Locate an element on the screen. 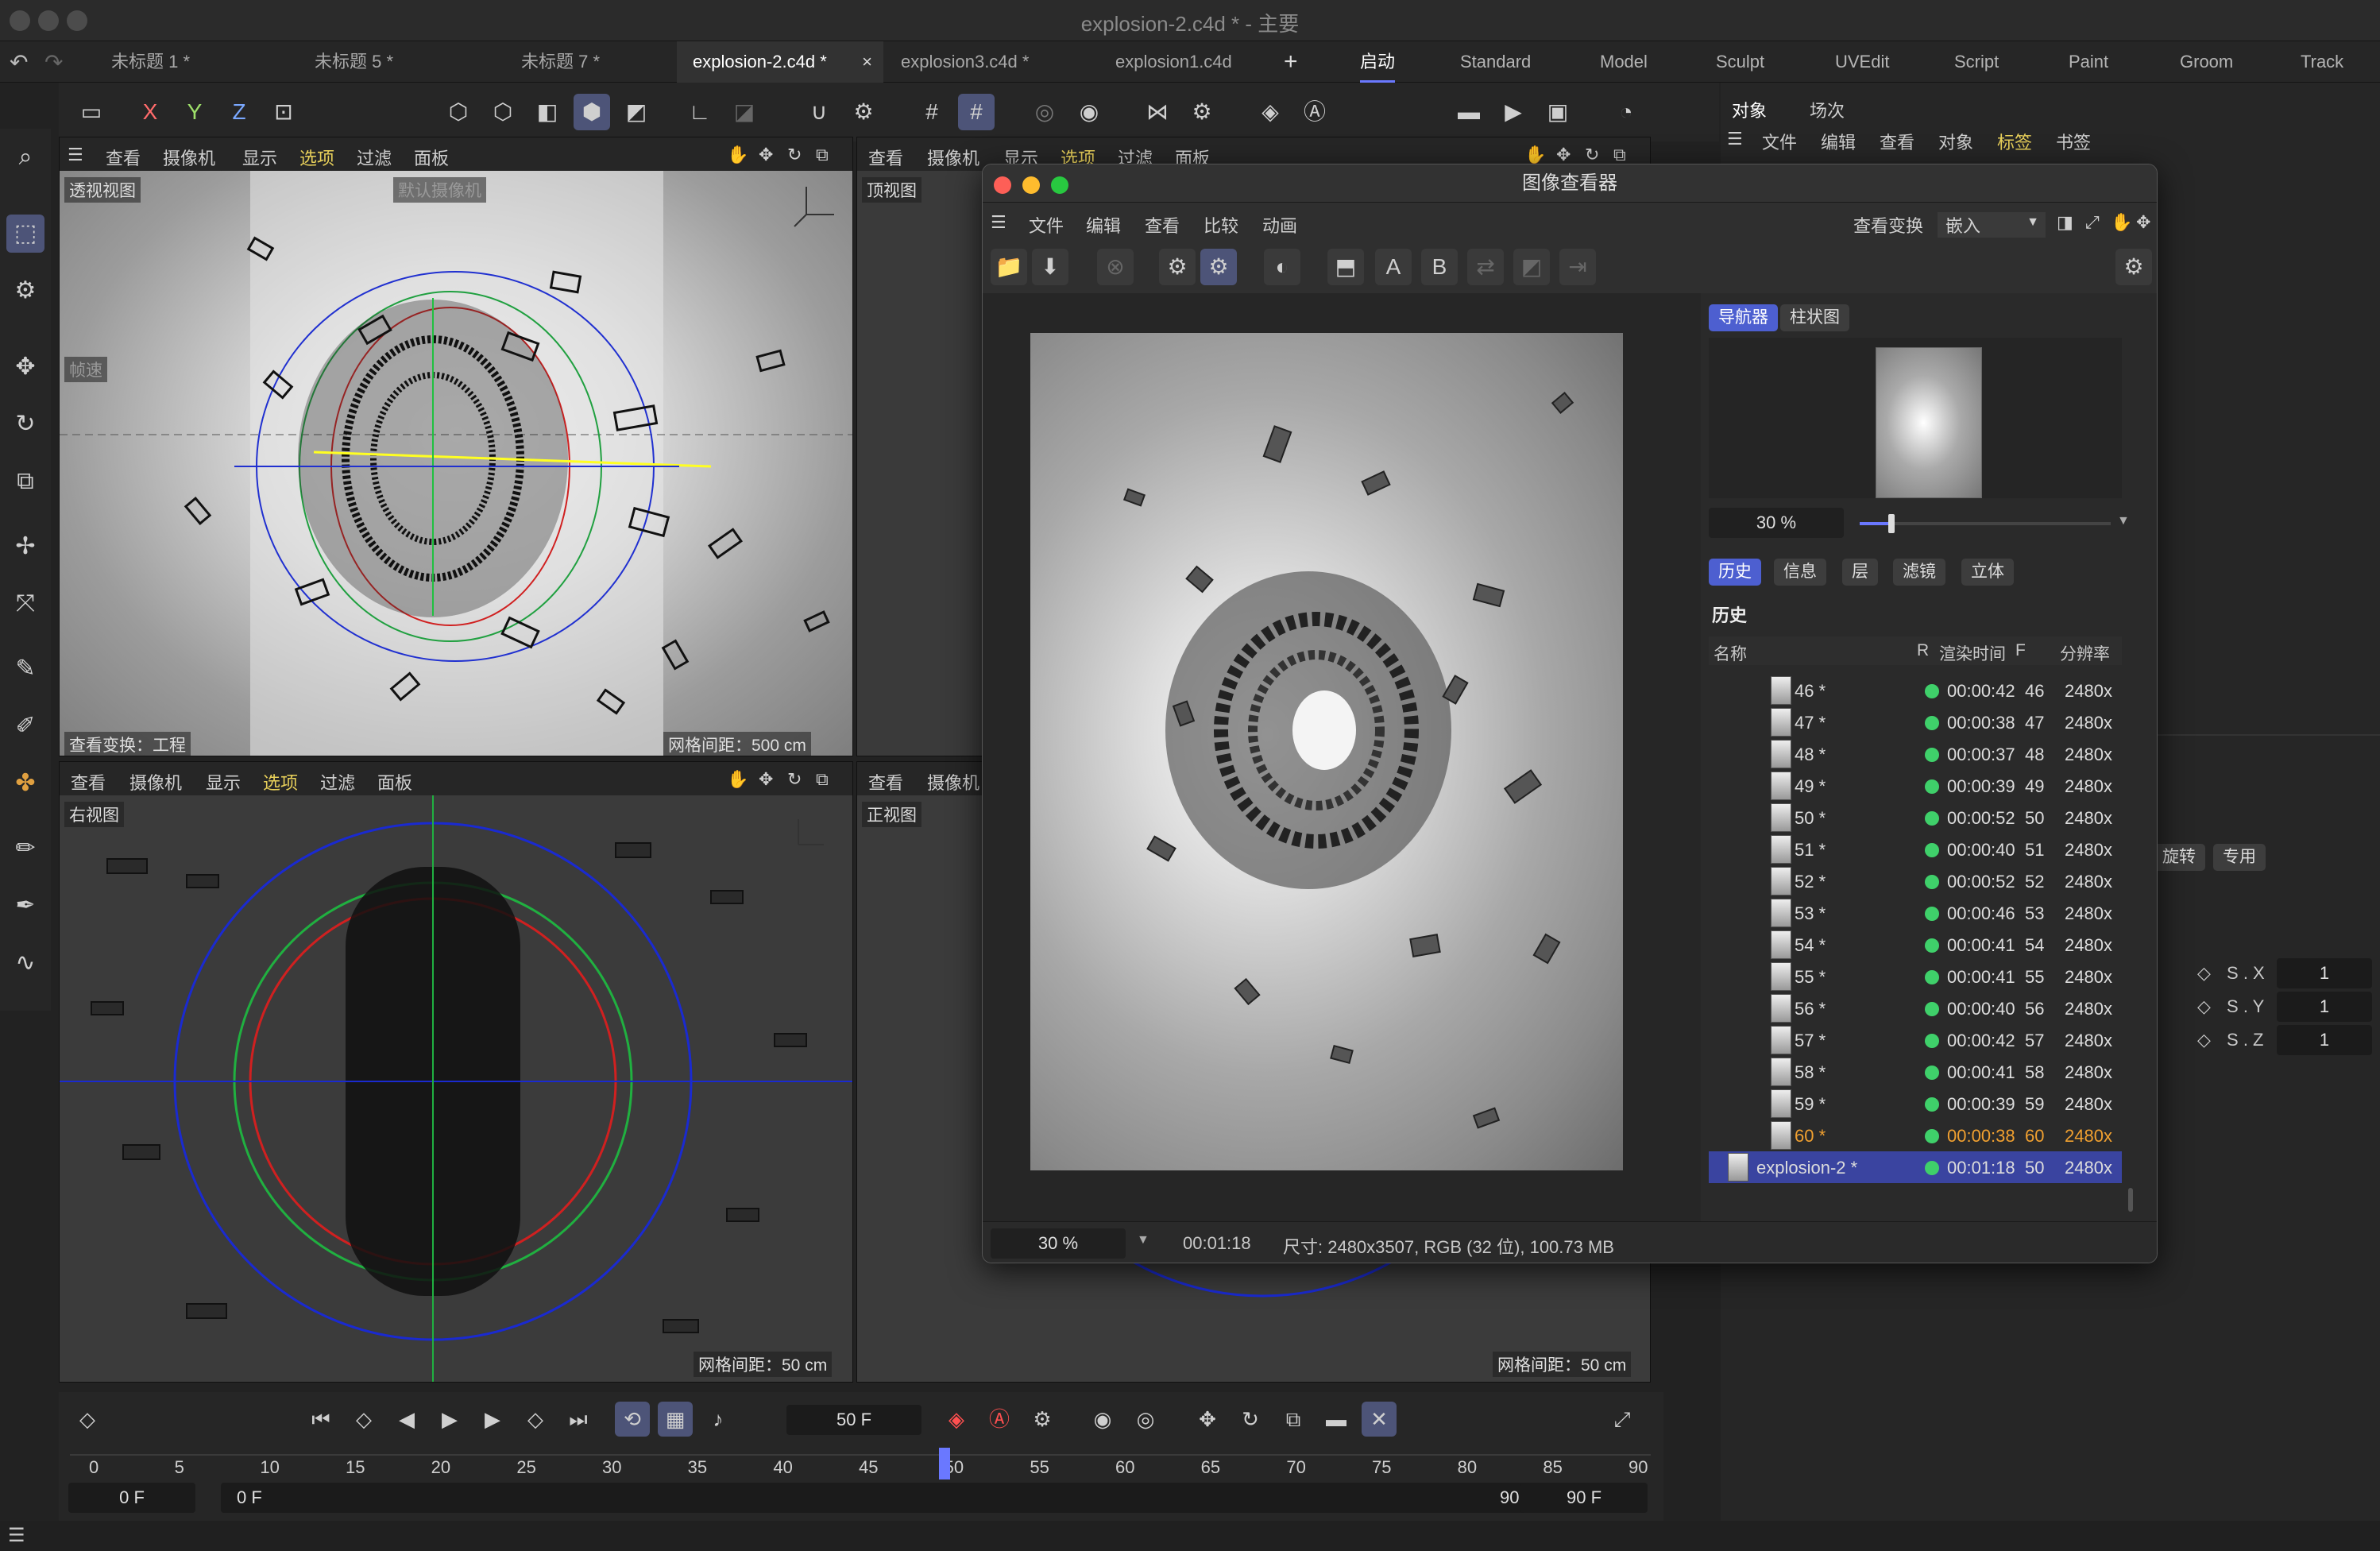 The image size is (2380, 1551). save-image-icon: ⬇ is located at coordinates (1050, 267).